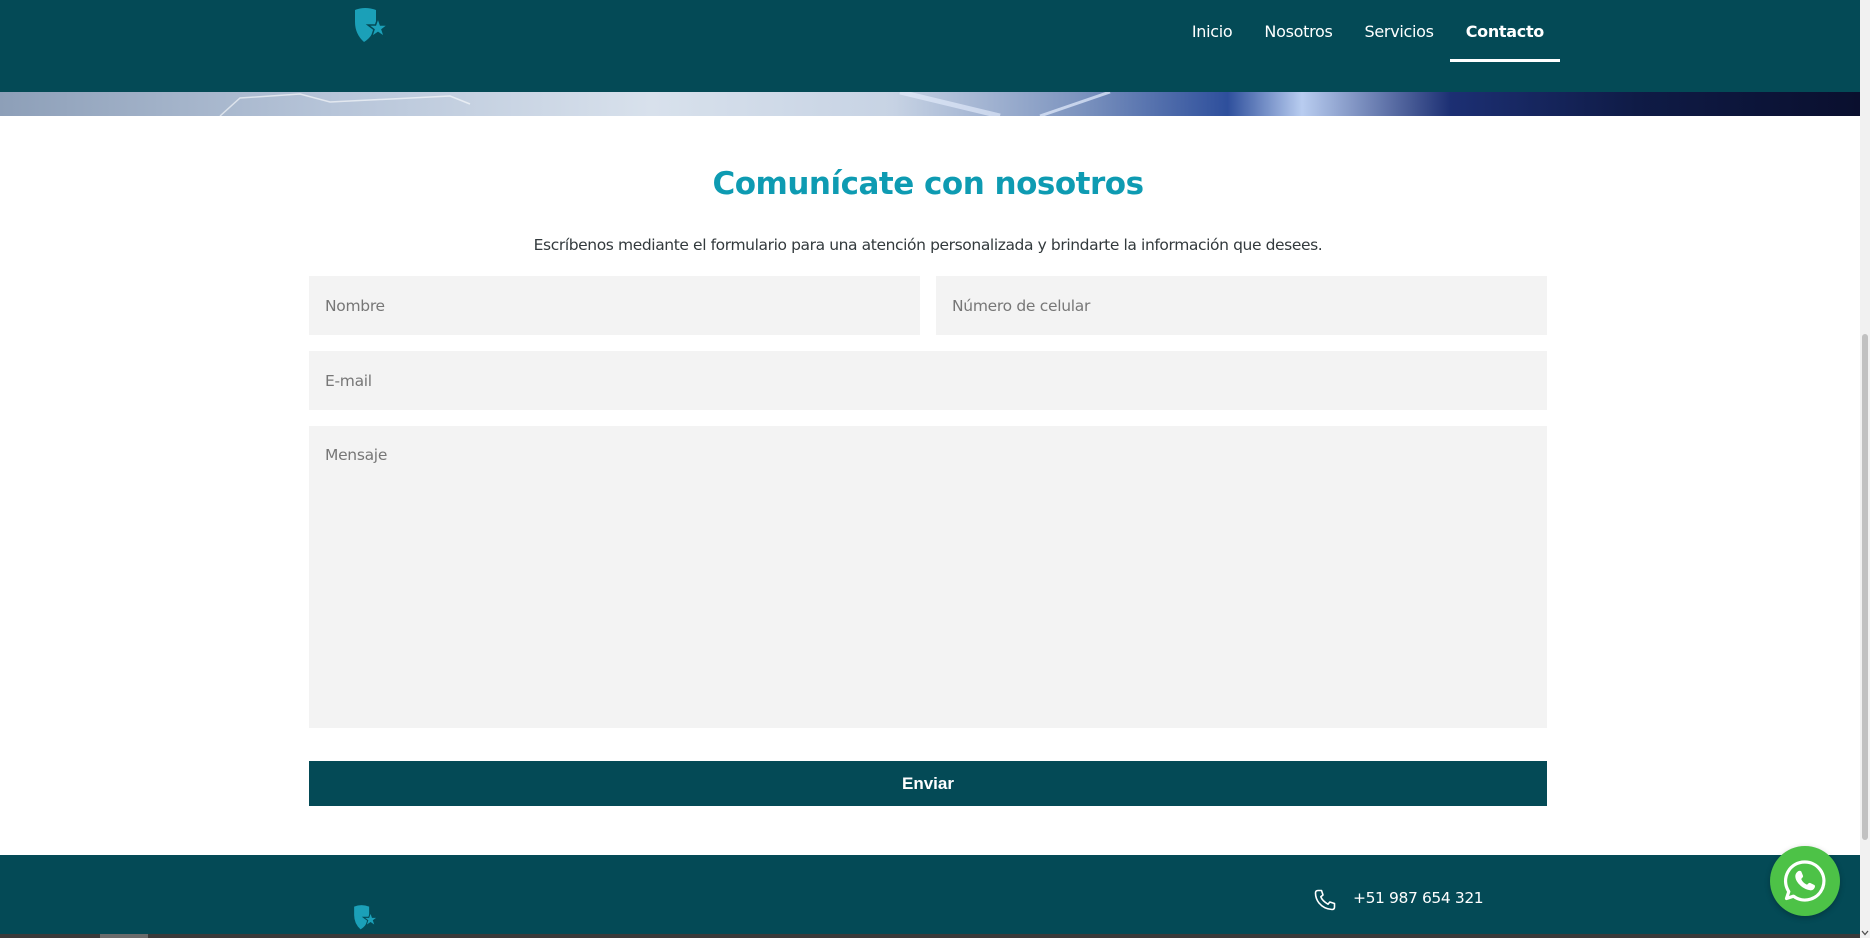 This screenshot has width=1870, height=938. What do you see at coordinates (928, 184) in the screenshot?
I see `contact-title: Comunícate con nosotros` at bounding box center [928, 184].